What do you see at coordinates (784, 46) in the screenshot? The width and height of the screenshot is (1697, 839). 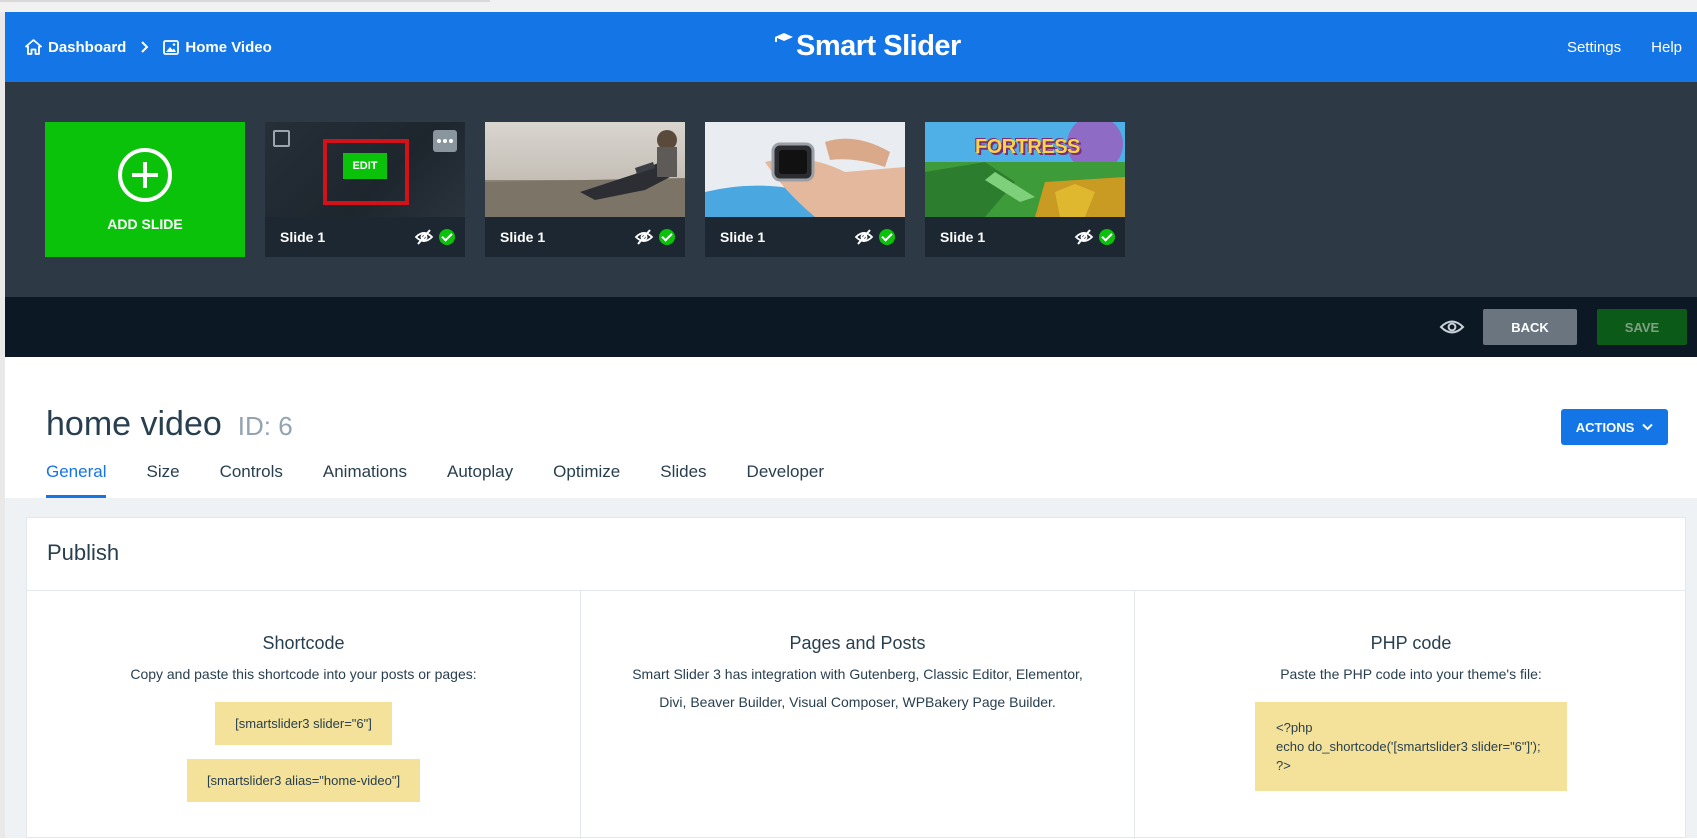 I see `graduation-cap-icon` at bounding box center [784, 46].